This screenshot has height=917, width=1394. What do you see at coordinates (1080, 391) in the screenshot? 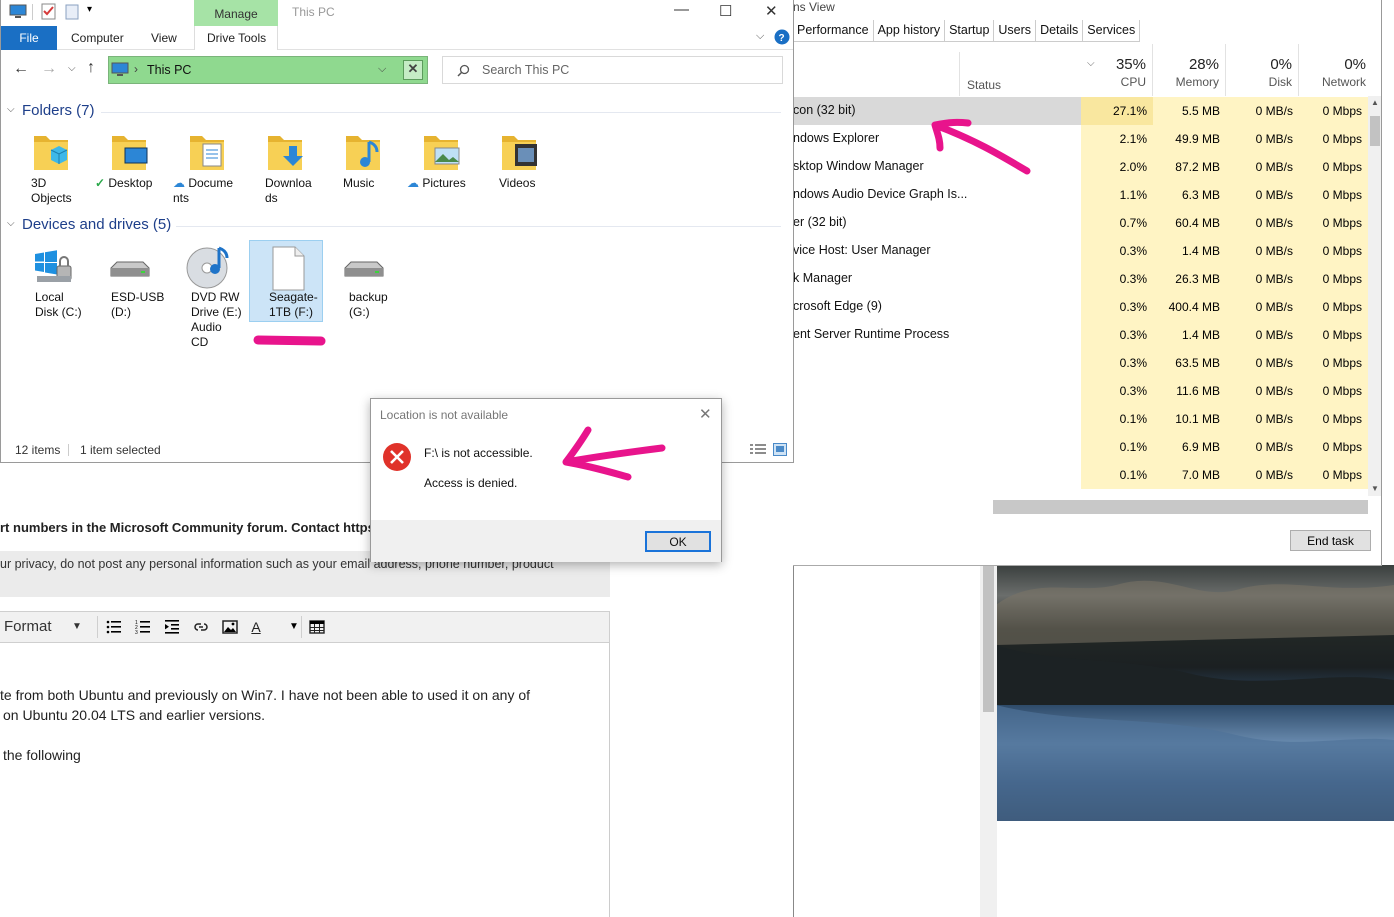
I see `process-row: 0.3% 11.6 MB 0 MB/s 0 Mbps` at bounding box center [1080, 391].